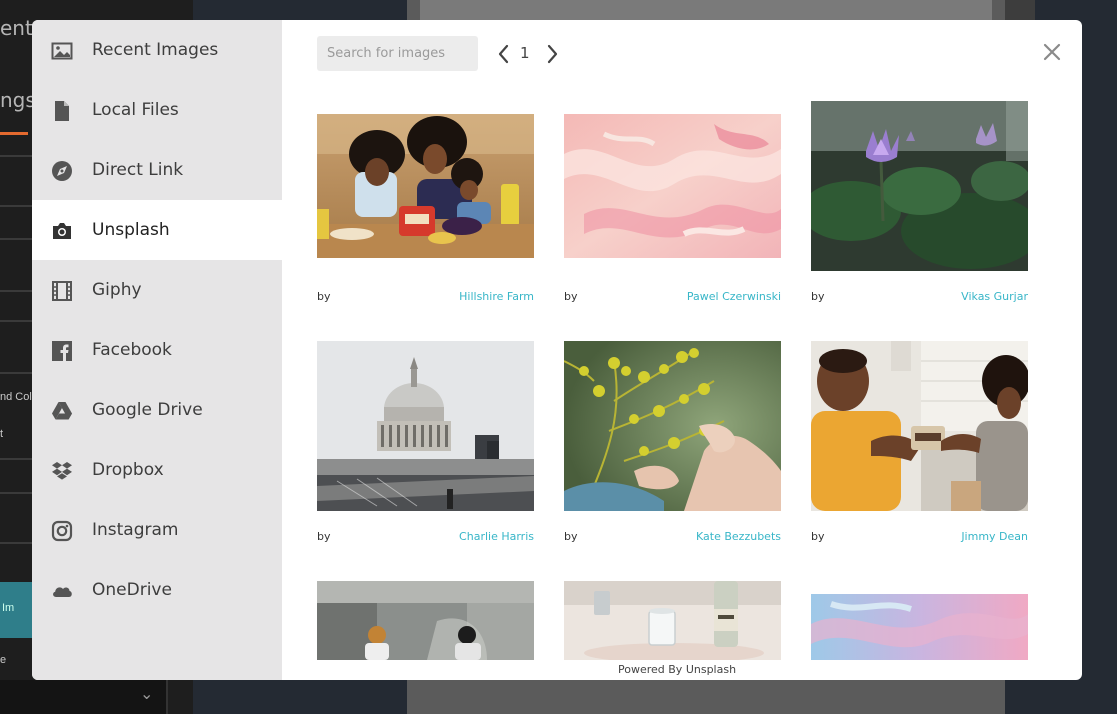  I want to click on compass-link-icon, so click(62, 171).